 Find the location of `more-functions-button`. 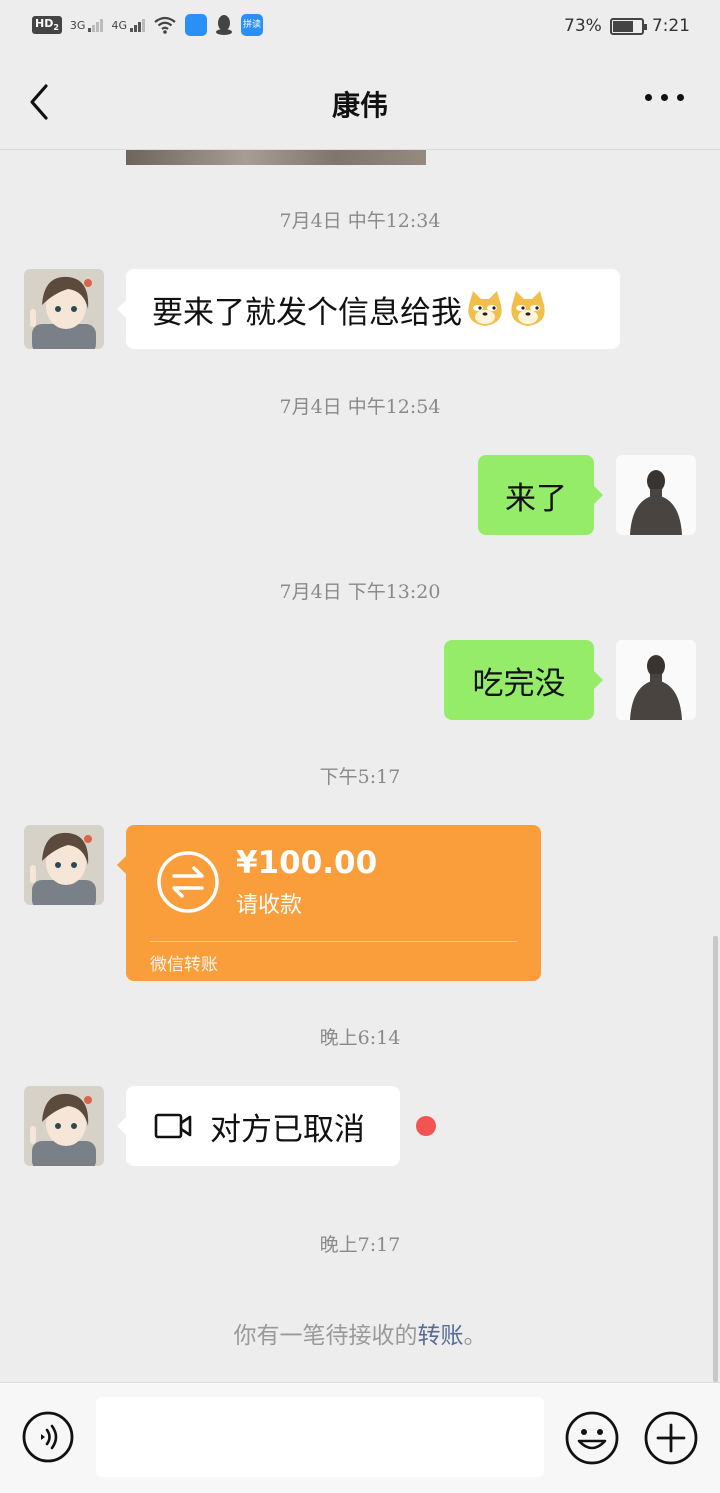

more-functions-button is located at coordinates (671, 1438).